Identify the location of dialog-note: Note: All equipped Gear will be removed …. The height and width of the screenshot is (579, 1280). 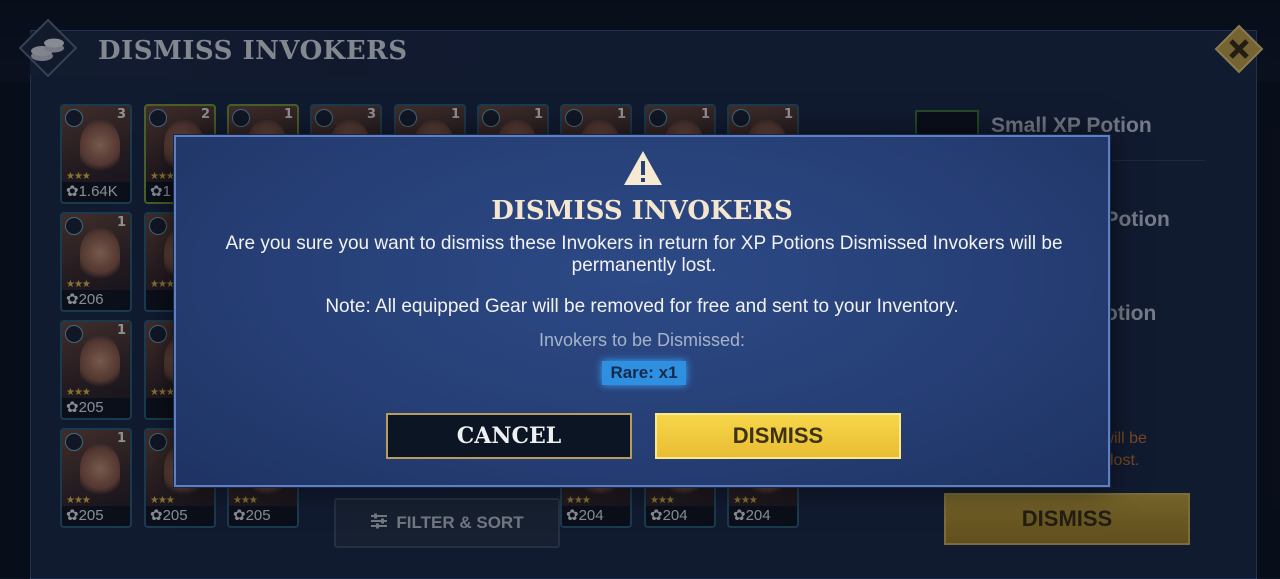
(642, 306).